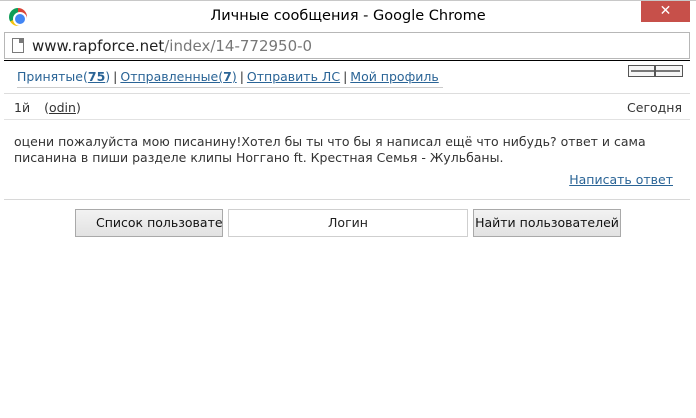 The height and width of the screenshot is (418, 696). I want to click on find-users-button: Найти пользователей, so click(547, 223).